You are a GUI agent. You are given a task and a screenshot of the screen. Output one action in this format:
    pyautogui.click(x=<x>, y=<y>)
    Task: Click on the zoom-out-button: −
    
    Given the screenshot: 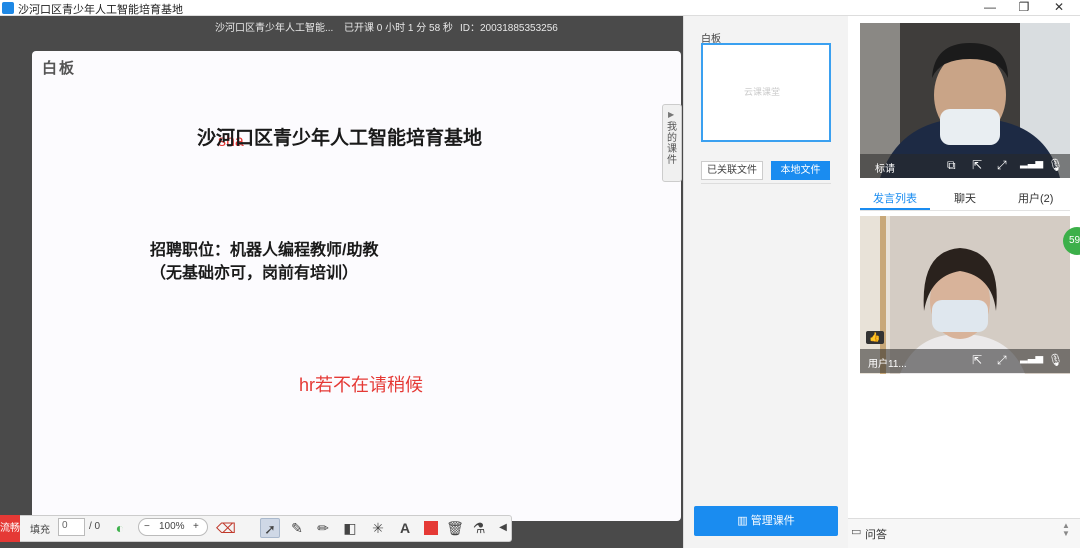 What is the action you would take?
    pyautogui.click(x=147, y=526)
    